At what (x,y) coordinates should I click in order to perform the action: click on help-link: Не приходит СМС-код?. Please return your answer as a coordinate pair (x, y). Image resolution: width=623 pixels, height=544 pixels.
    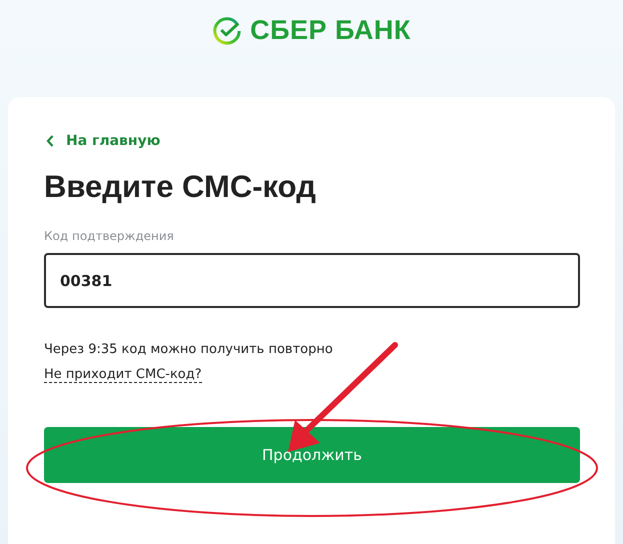
    Looking at the image, I should click on (123, 375).